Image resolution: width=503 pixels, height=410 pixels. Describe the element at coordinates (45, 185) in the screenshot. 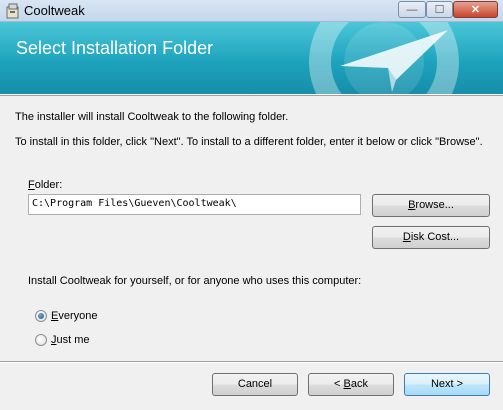

I see `folder-label: Folder:` at that location.